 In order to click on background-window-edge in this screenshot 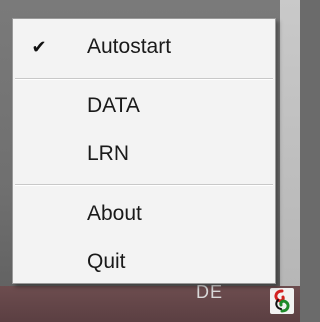, I will do `click(290, 145)`.